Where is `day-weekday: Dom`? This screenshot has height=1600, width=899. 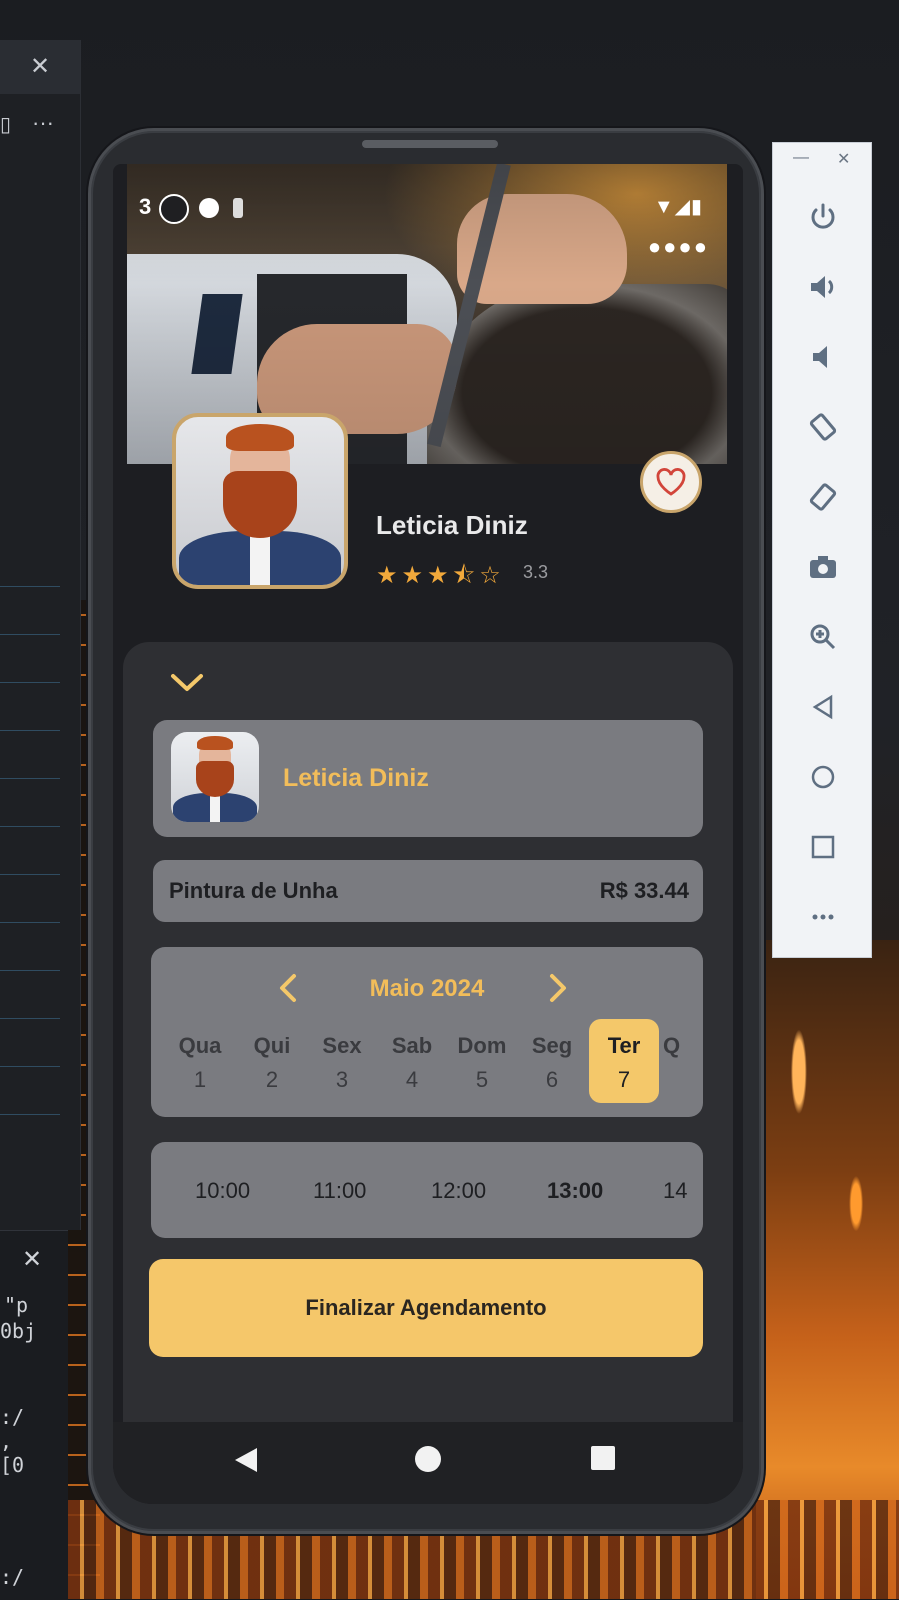
day-weekday: Dom is located at coordinates (482, 1045).